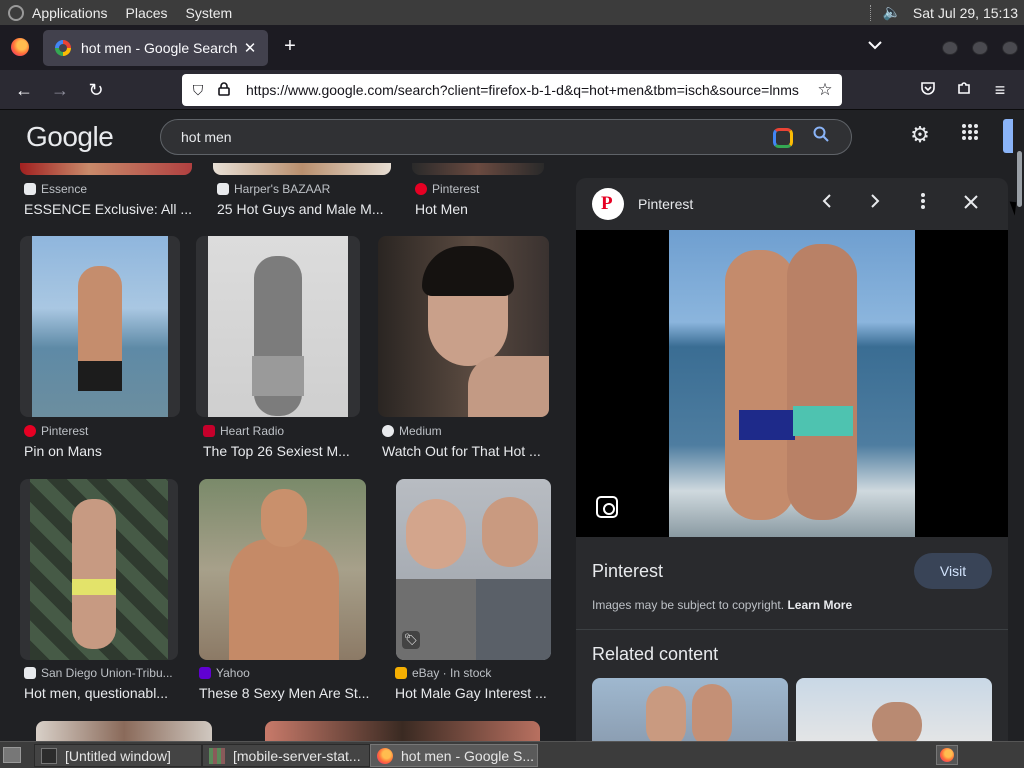  What do you see at coordinates (1010, 48) in the screenshot?
I see `close-window-button` at bounding box center [1010, 48].